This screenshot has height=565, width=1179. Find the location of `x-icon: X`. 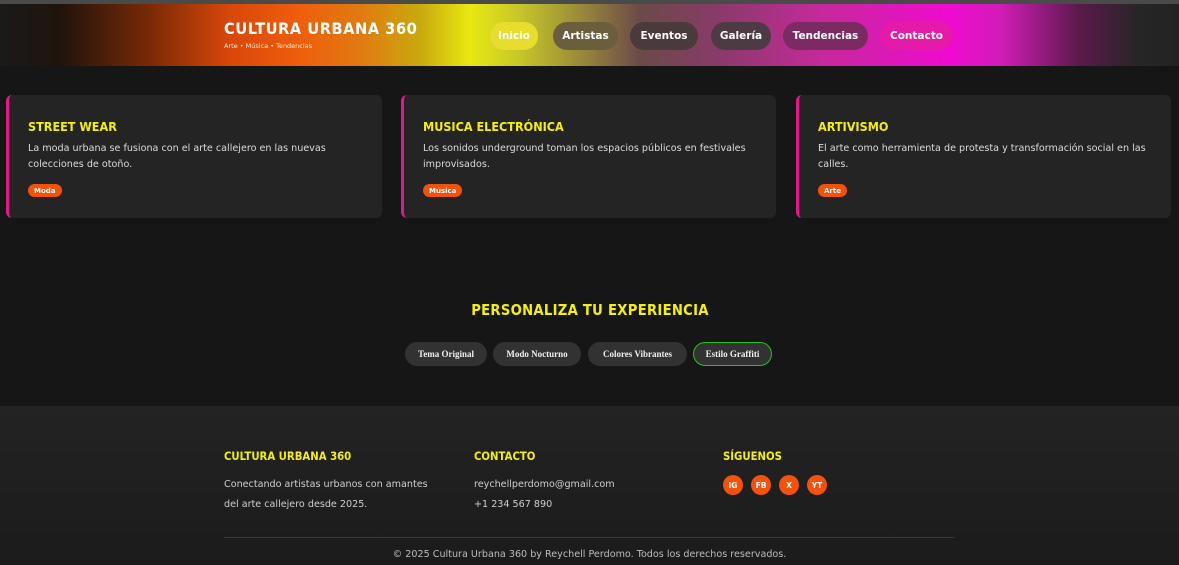

x-icon: X is located at coordinates (789, 485).